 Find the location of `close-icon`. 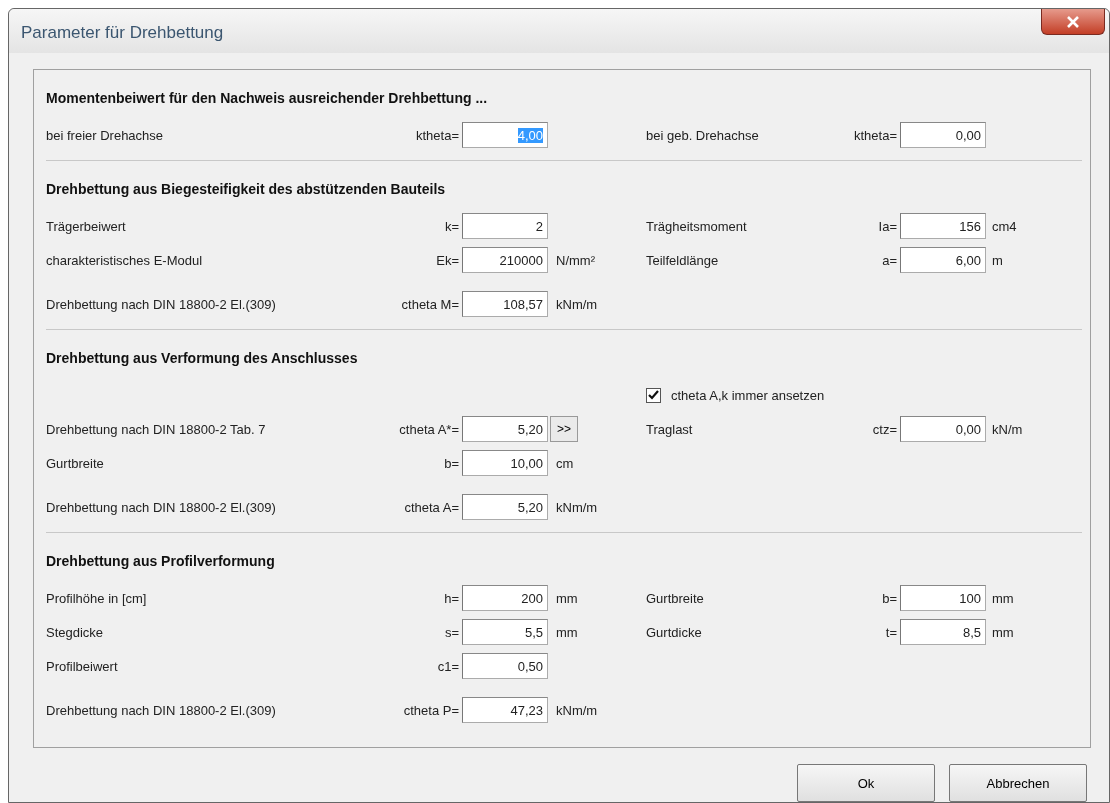

close-icon is located at coordinates (1073, 21).